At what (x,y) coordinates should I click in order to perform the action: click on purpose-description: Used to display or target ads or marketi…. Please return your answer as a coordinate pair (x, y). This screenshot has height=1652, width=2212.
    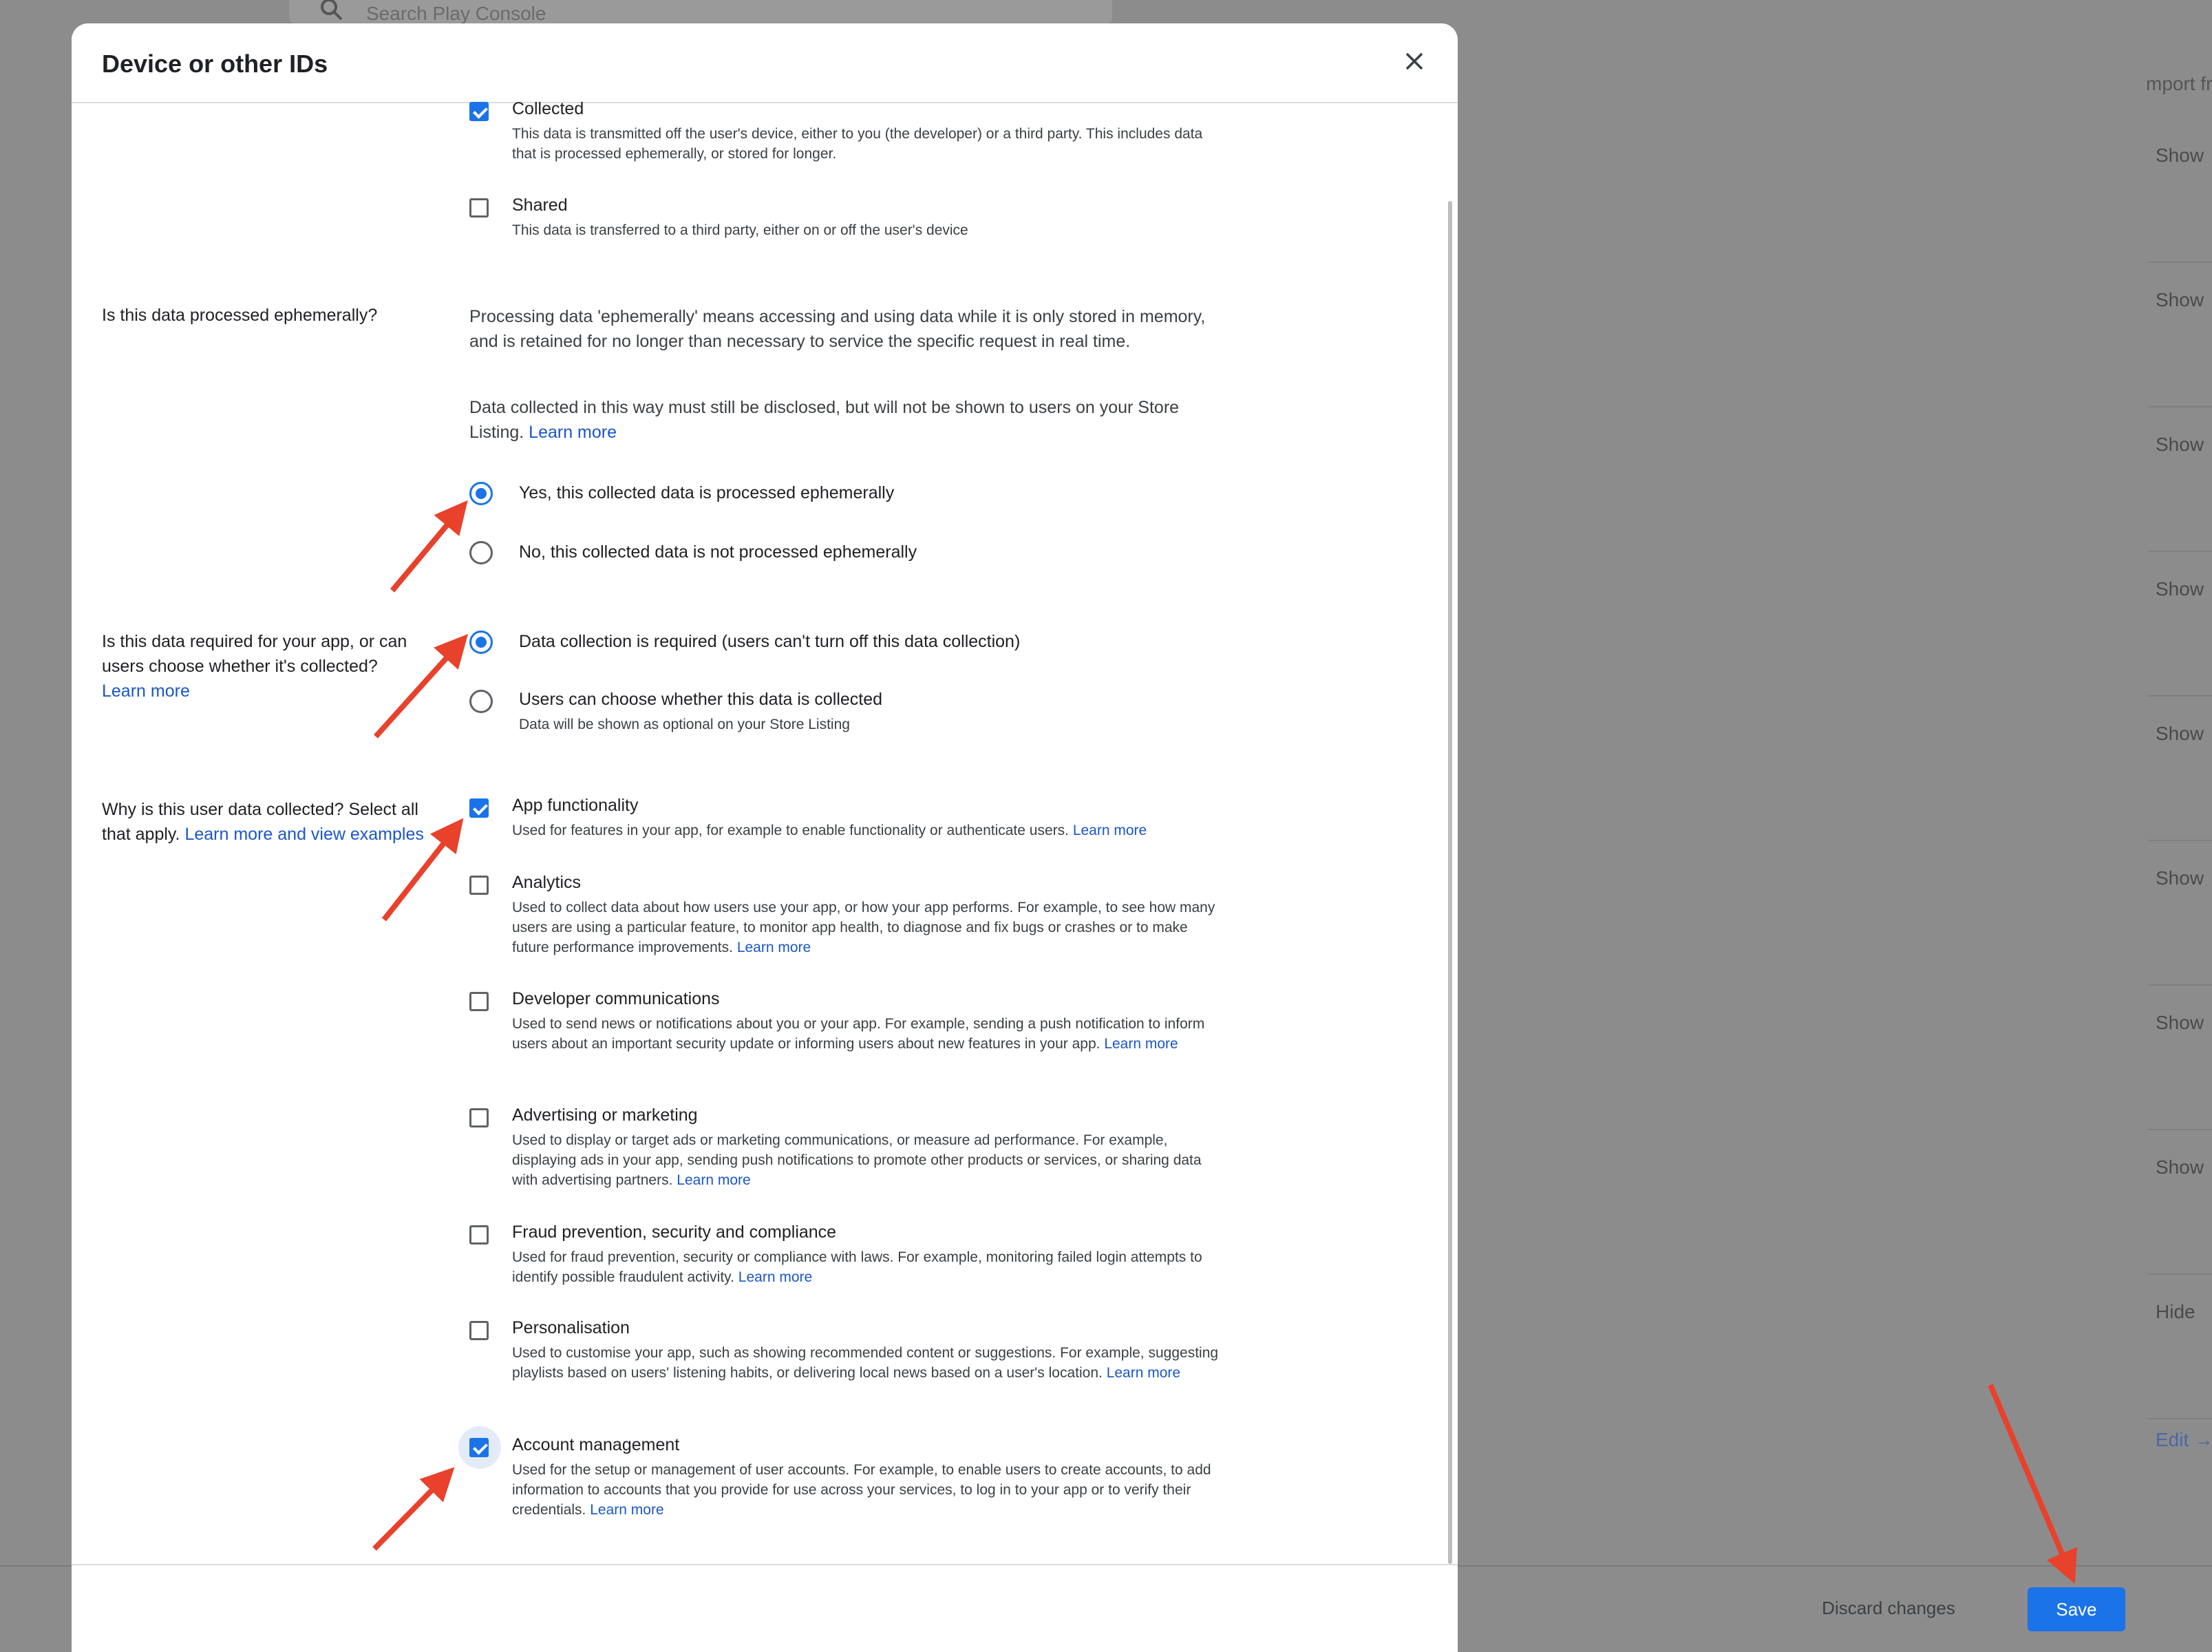
    Looking at the image, I should click on (866, 1160).